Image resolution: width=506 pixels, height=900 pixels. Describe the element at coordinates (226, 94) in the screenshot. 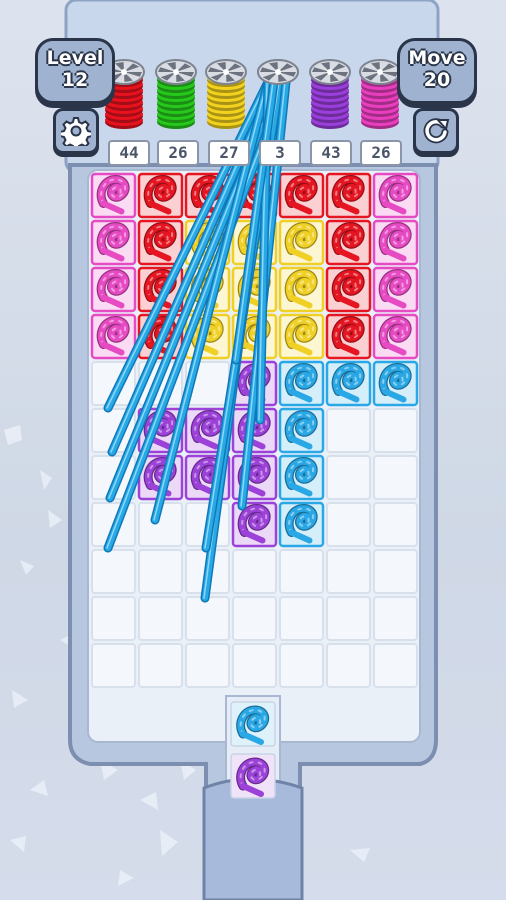

I see `spool-yellow` at that location.